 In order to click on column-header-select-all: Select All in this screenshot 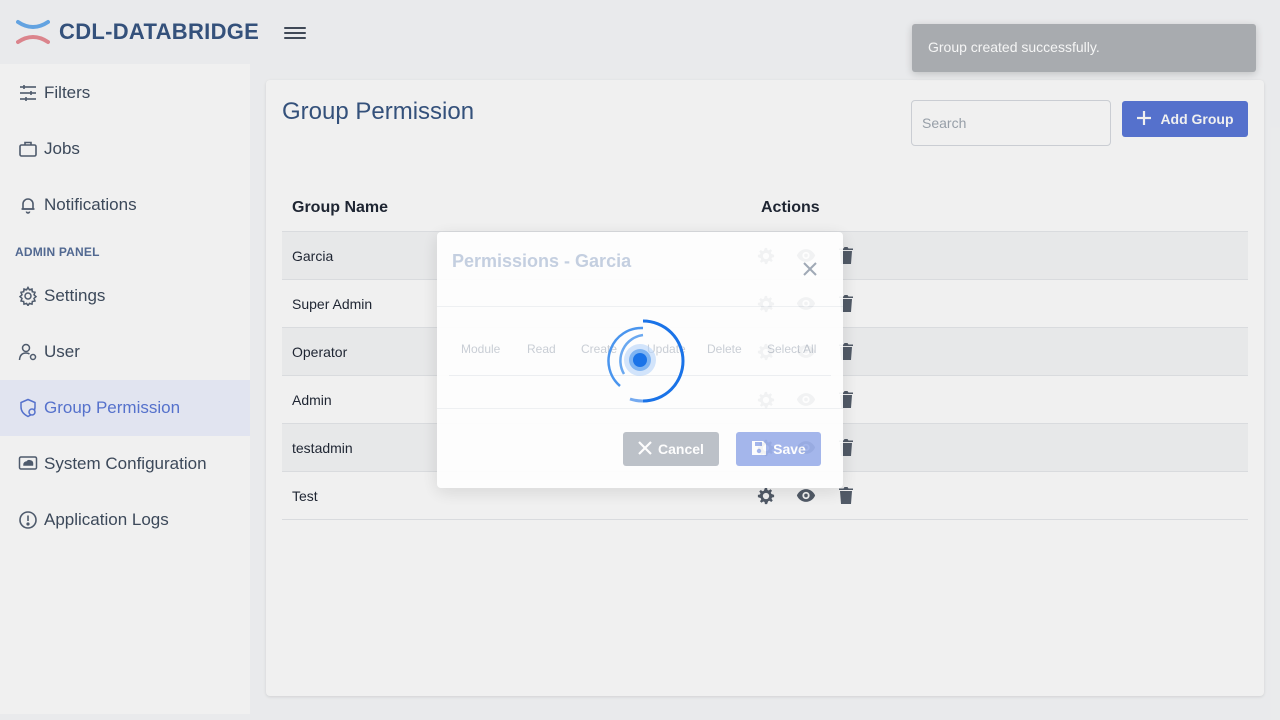, I will do `click(792, 349)`.